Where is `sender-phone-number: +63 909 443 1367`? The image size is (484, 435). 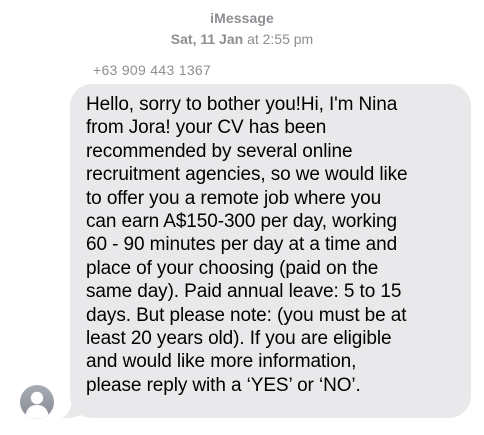
sender-phone-number: +63 909 443 1367 is located at coordinates (152, 70).